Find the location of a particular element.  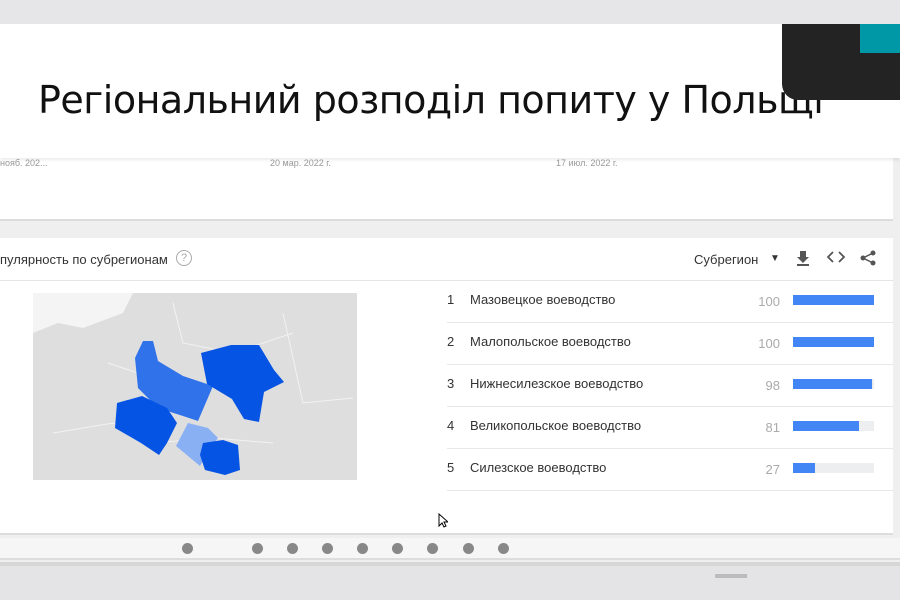

region-name: Великопольское воеводство is located at coordinates (556, 425).